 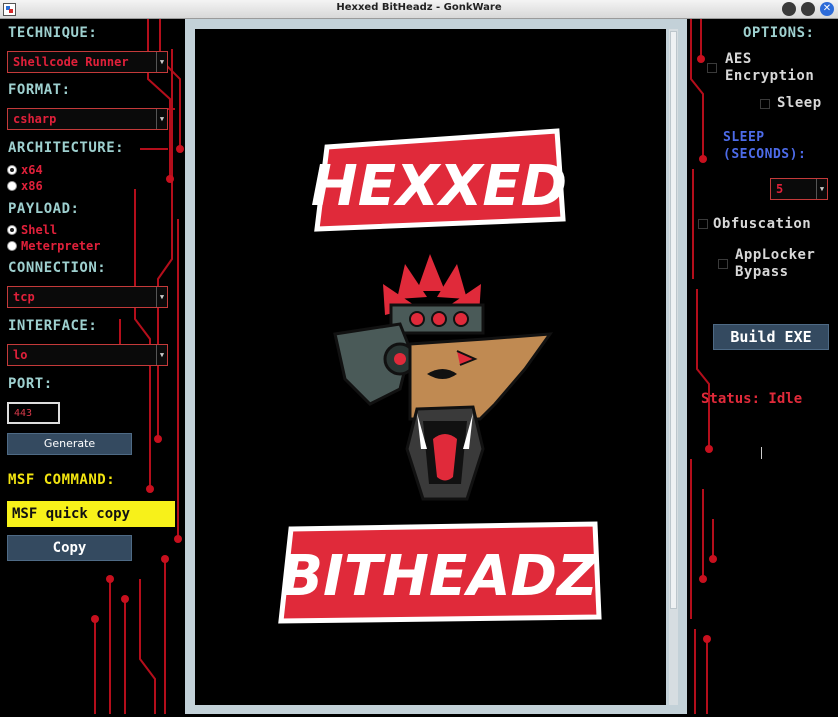 I want to click on status-text: Status: Idle, so click(x=752, y=399).